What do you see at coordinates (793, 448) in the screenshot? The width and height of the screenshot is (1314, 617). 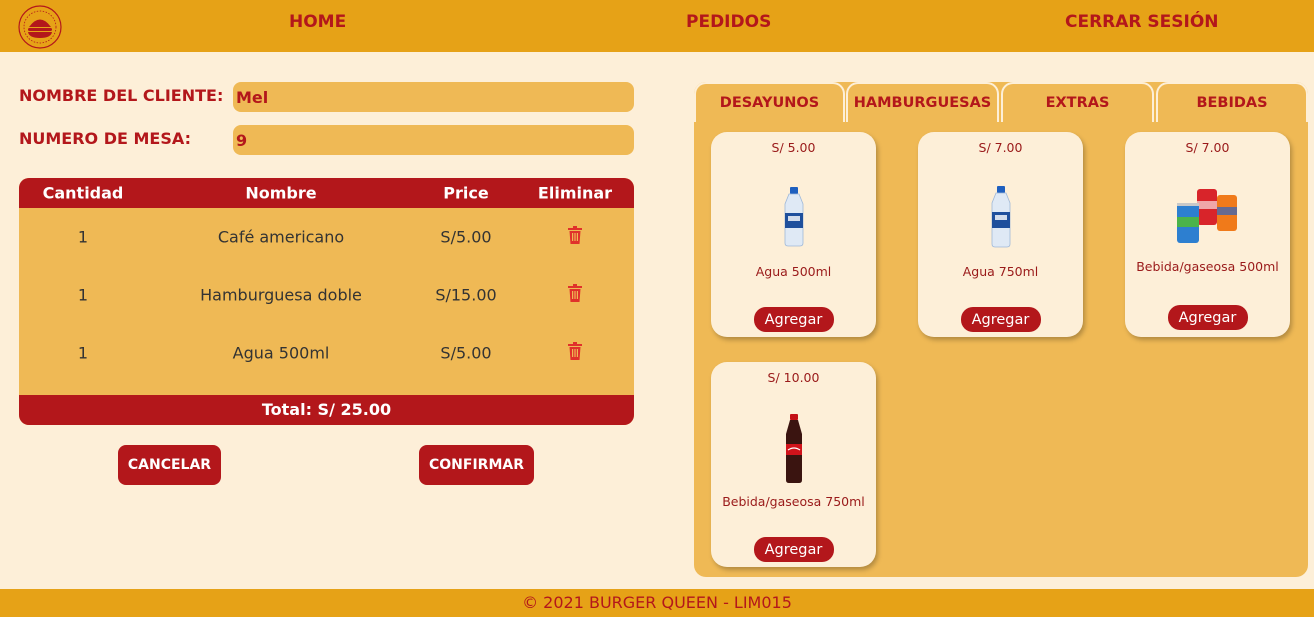 I see `cola-bottle-icon` at bounding box center [793, 448].